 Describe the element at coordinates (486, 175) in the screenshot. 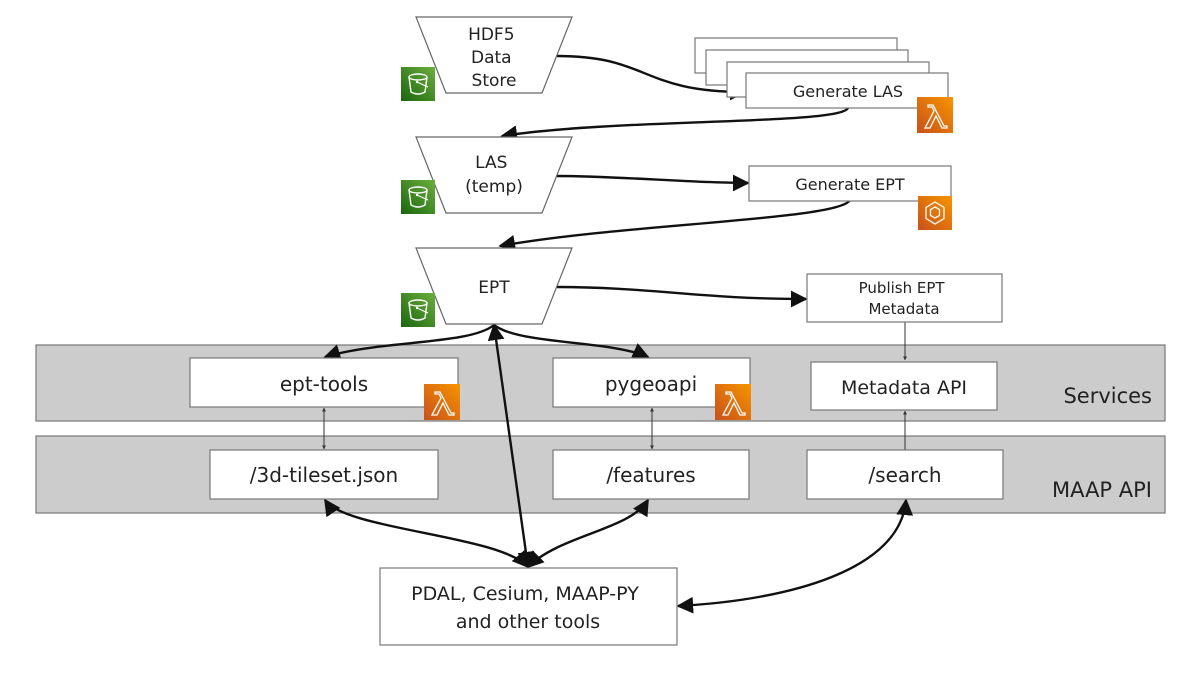

I see `store-las: LAS (temp)` at that location.